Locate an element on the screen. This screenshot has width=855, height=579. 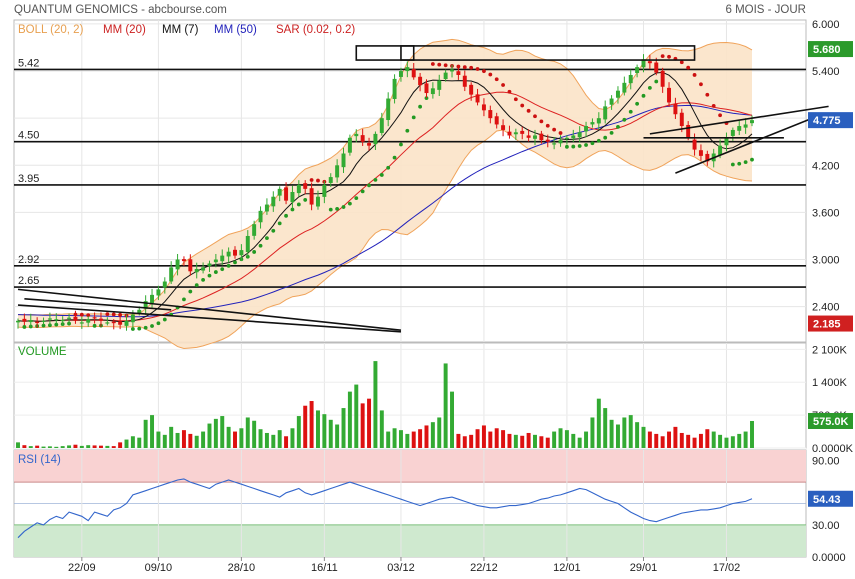
price-badge-text: 5.680 is located at coordinates (827, 50).